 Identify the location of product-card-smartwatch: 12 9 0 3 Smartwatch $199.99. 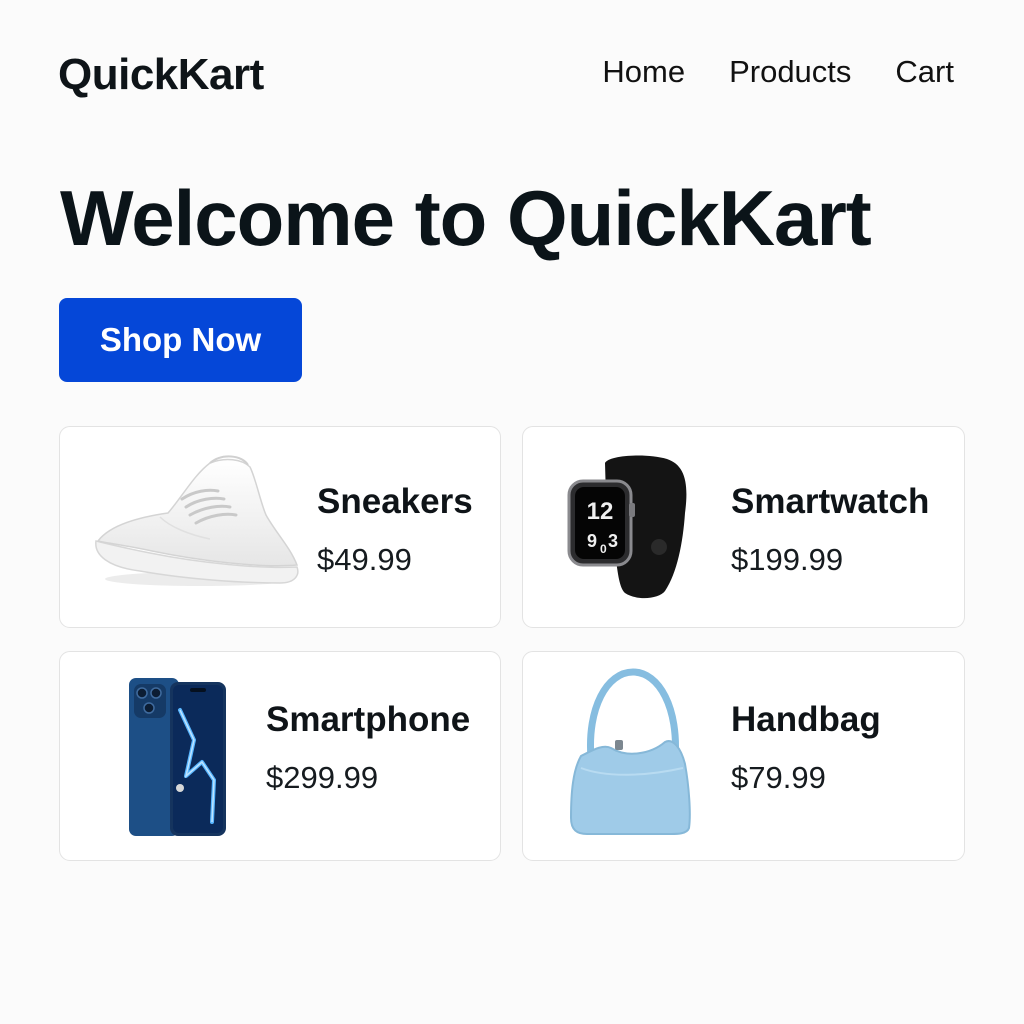
(743, 527).